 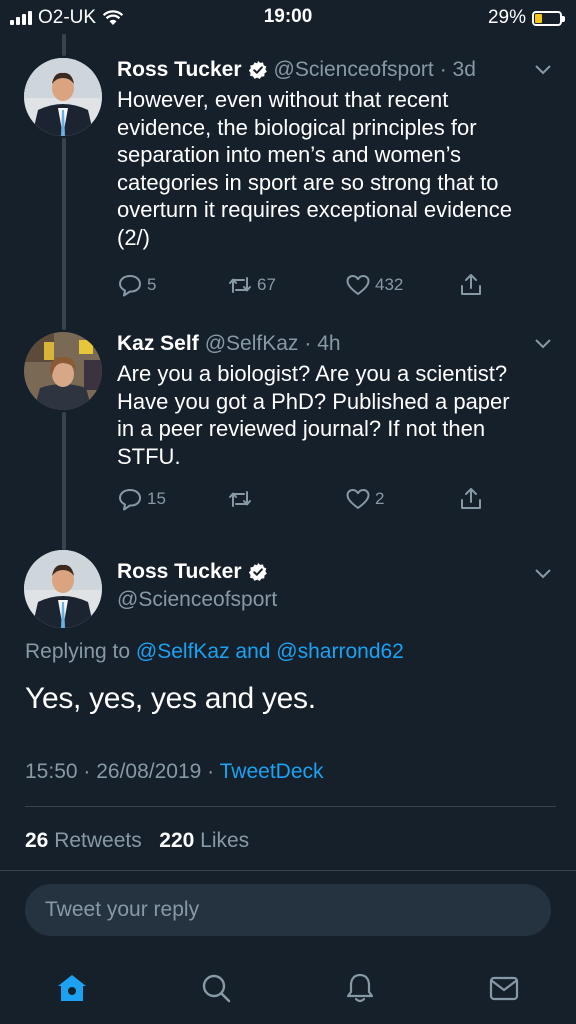 I want to click on home-icon, so click(x=72, y=988).